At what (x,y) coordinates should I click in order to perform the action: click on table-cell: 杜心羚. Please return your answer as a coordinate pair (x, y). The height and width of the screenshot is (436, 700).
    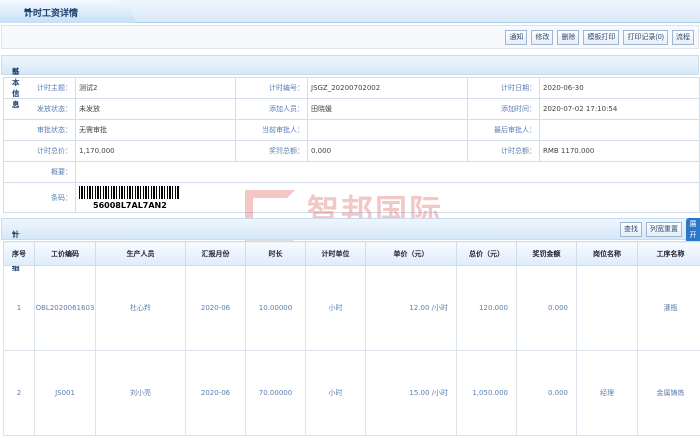
    Looking at the image, I should click on (141, 308).